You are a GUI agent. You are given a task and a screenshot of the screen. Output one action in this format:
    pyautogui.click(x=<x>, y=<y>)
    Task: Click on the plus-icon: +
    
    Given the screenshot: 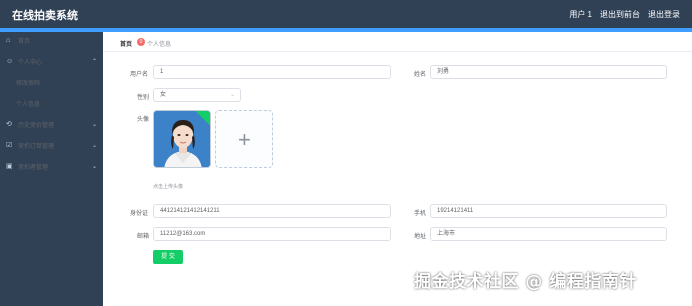 What is the action you would take?
    pyautogui.click(x=244, y=139)
    